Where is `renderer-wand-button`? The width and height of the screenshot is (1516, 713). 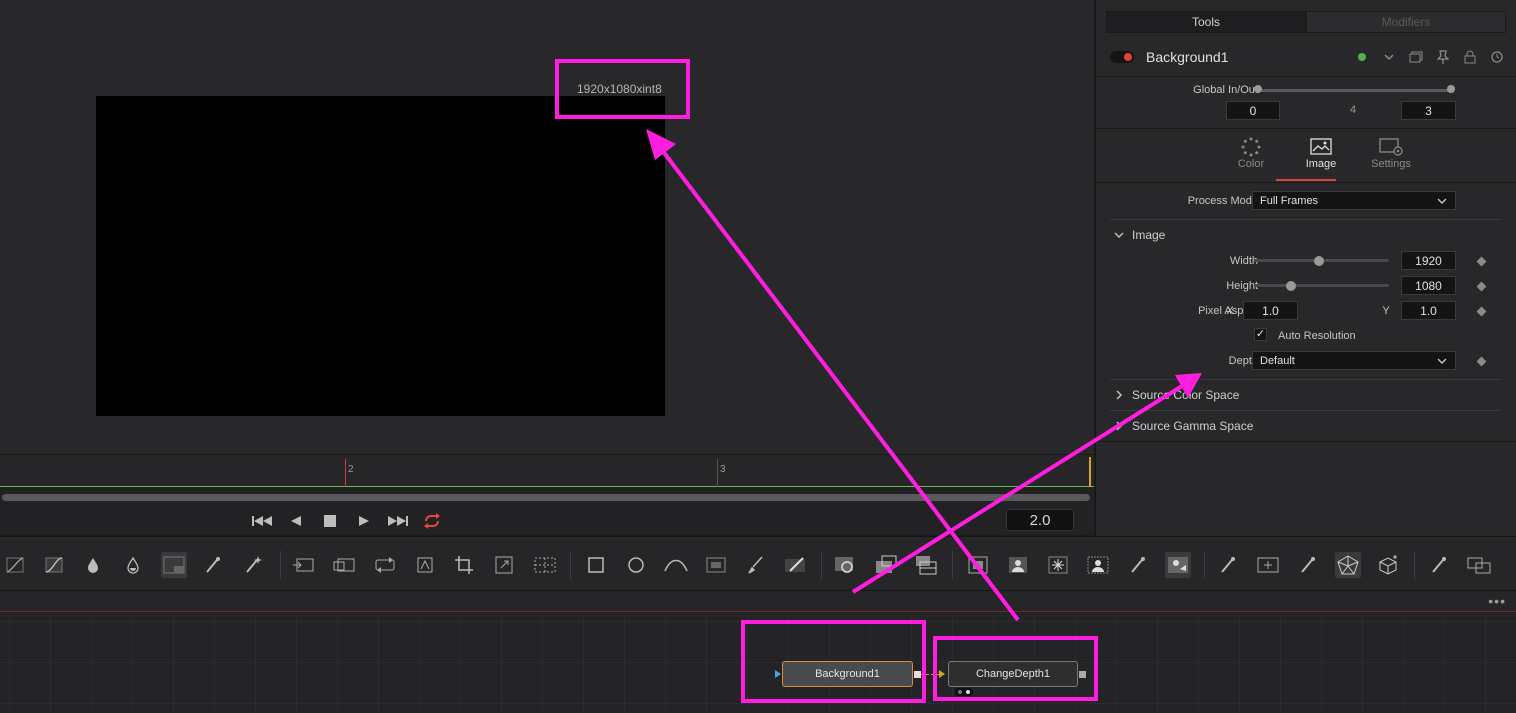 renderer-wand-button is located at coordinates (1439, 565).